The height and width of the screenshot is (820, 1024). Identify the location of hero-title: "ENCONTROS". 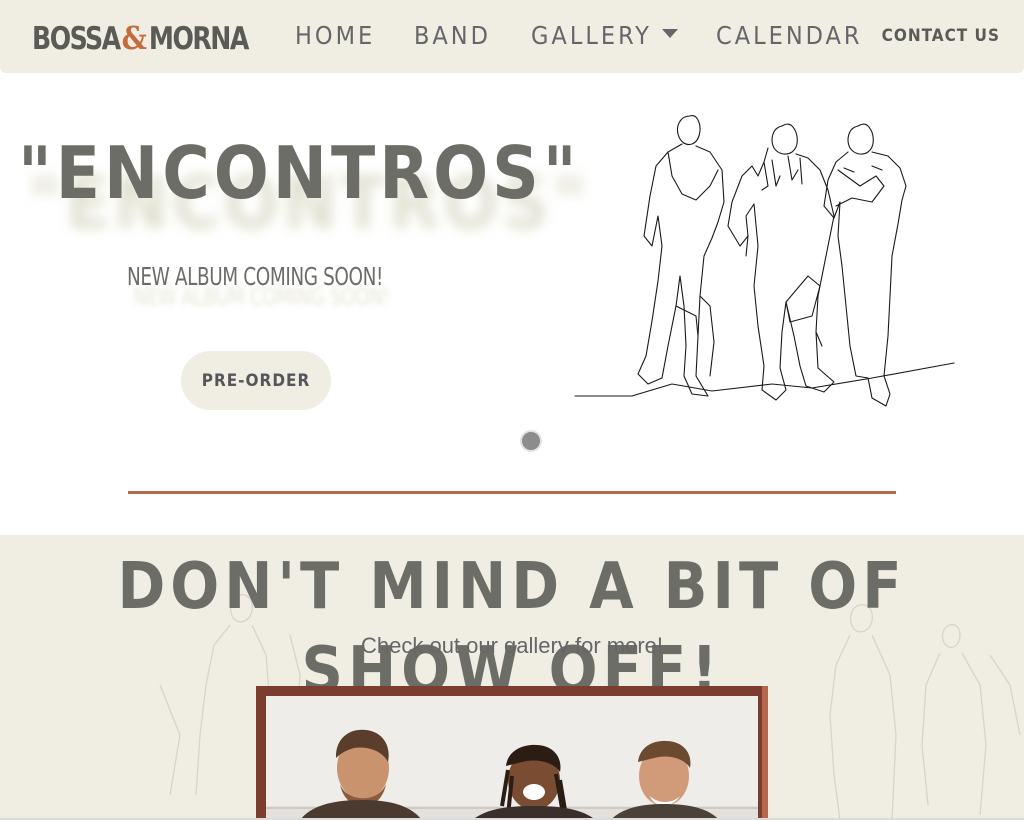
(299, 173).